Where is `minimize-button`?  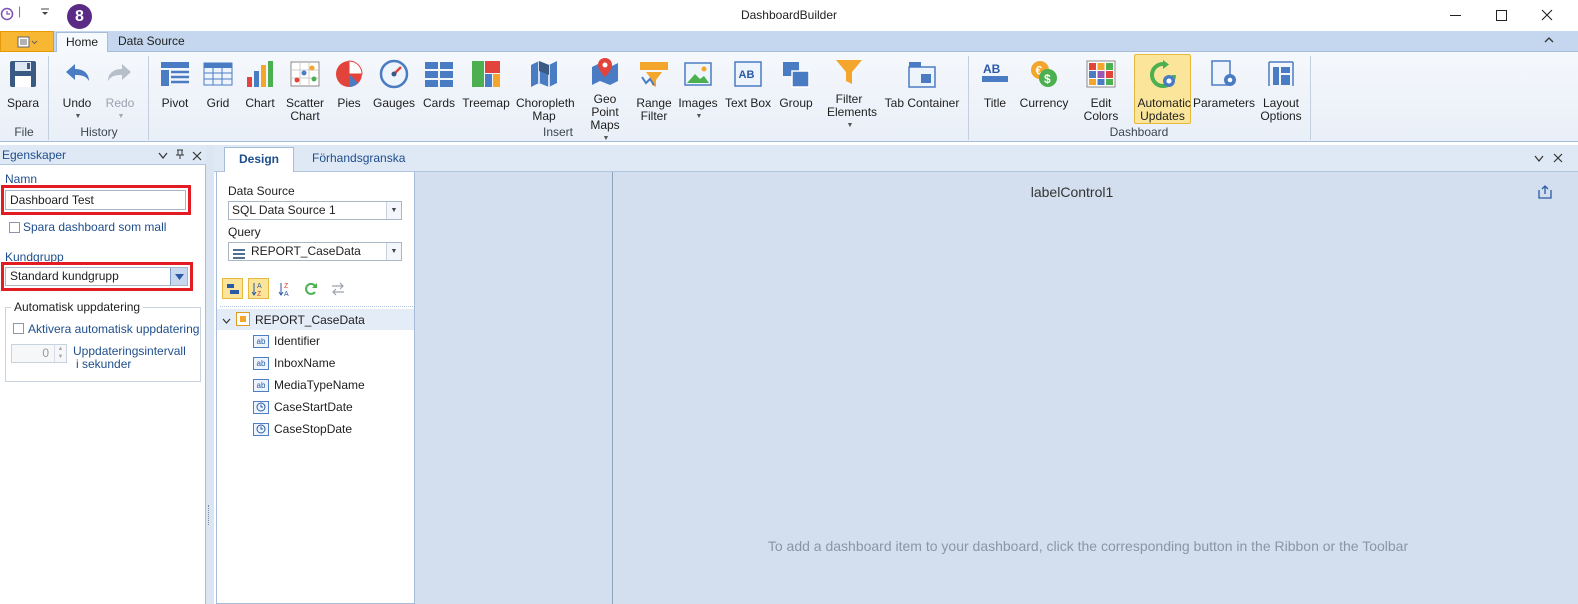
minimize-button is located at coordinates (1455, 15).